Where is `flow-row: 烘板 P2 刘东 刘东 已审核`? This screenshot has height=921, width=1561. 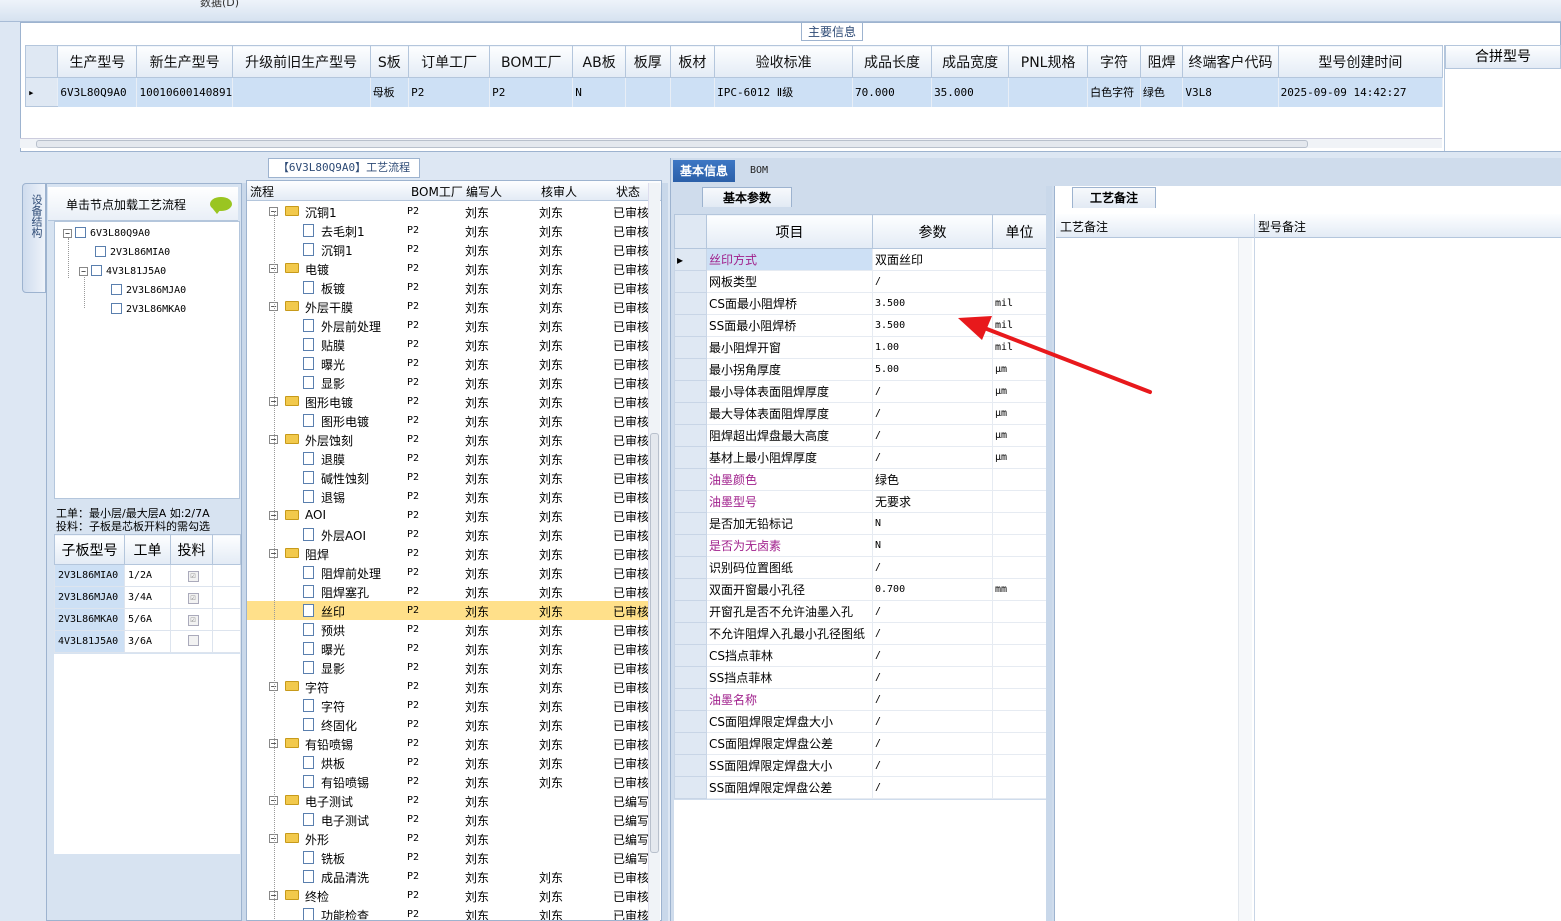 flow-row: 烘板 P2 刘东 刘东 已审核 is located at coordinates (449, 762).